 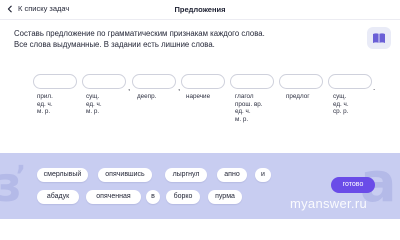 What do you see at coordinates (225, 197) in the screenshot?
I see `word-chip: пурма` at bounding box center [225, 197].